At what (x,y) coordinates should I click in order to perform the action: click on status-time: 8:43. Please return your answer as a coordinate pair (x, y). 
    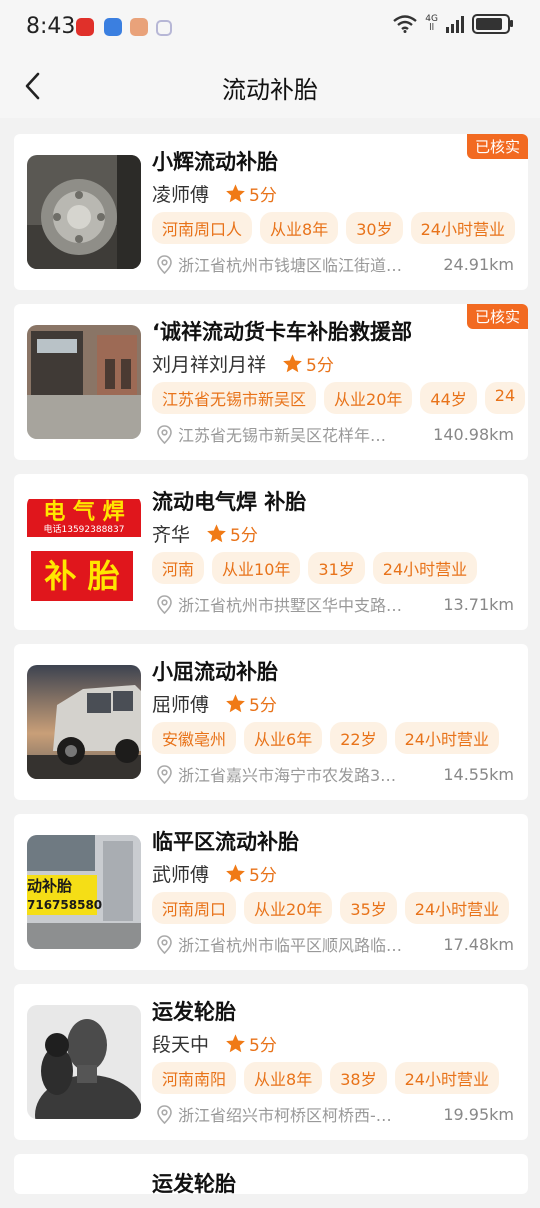
    Looking at the image, I should click on (51, 26).